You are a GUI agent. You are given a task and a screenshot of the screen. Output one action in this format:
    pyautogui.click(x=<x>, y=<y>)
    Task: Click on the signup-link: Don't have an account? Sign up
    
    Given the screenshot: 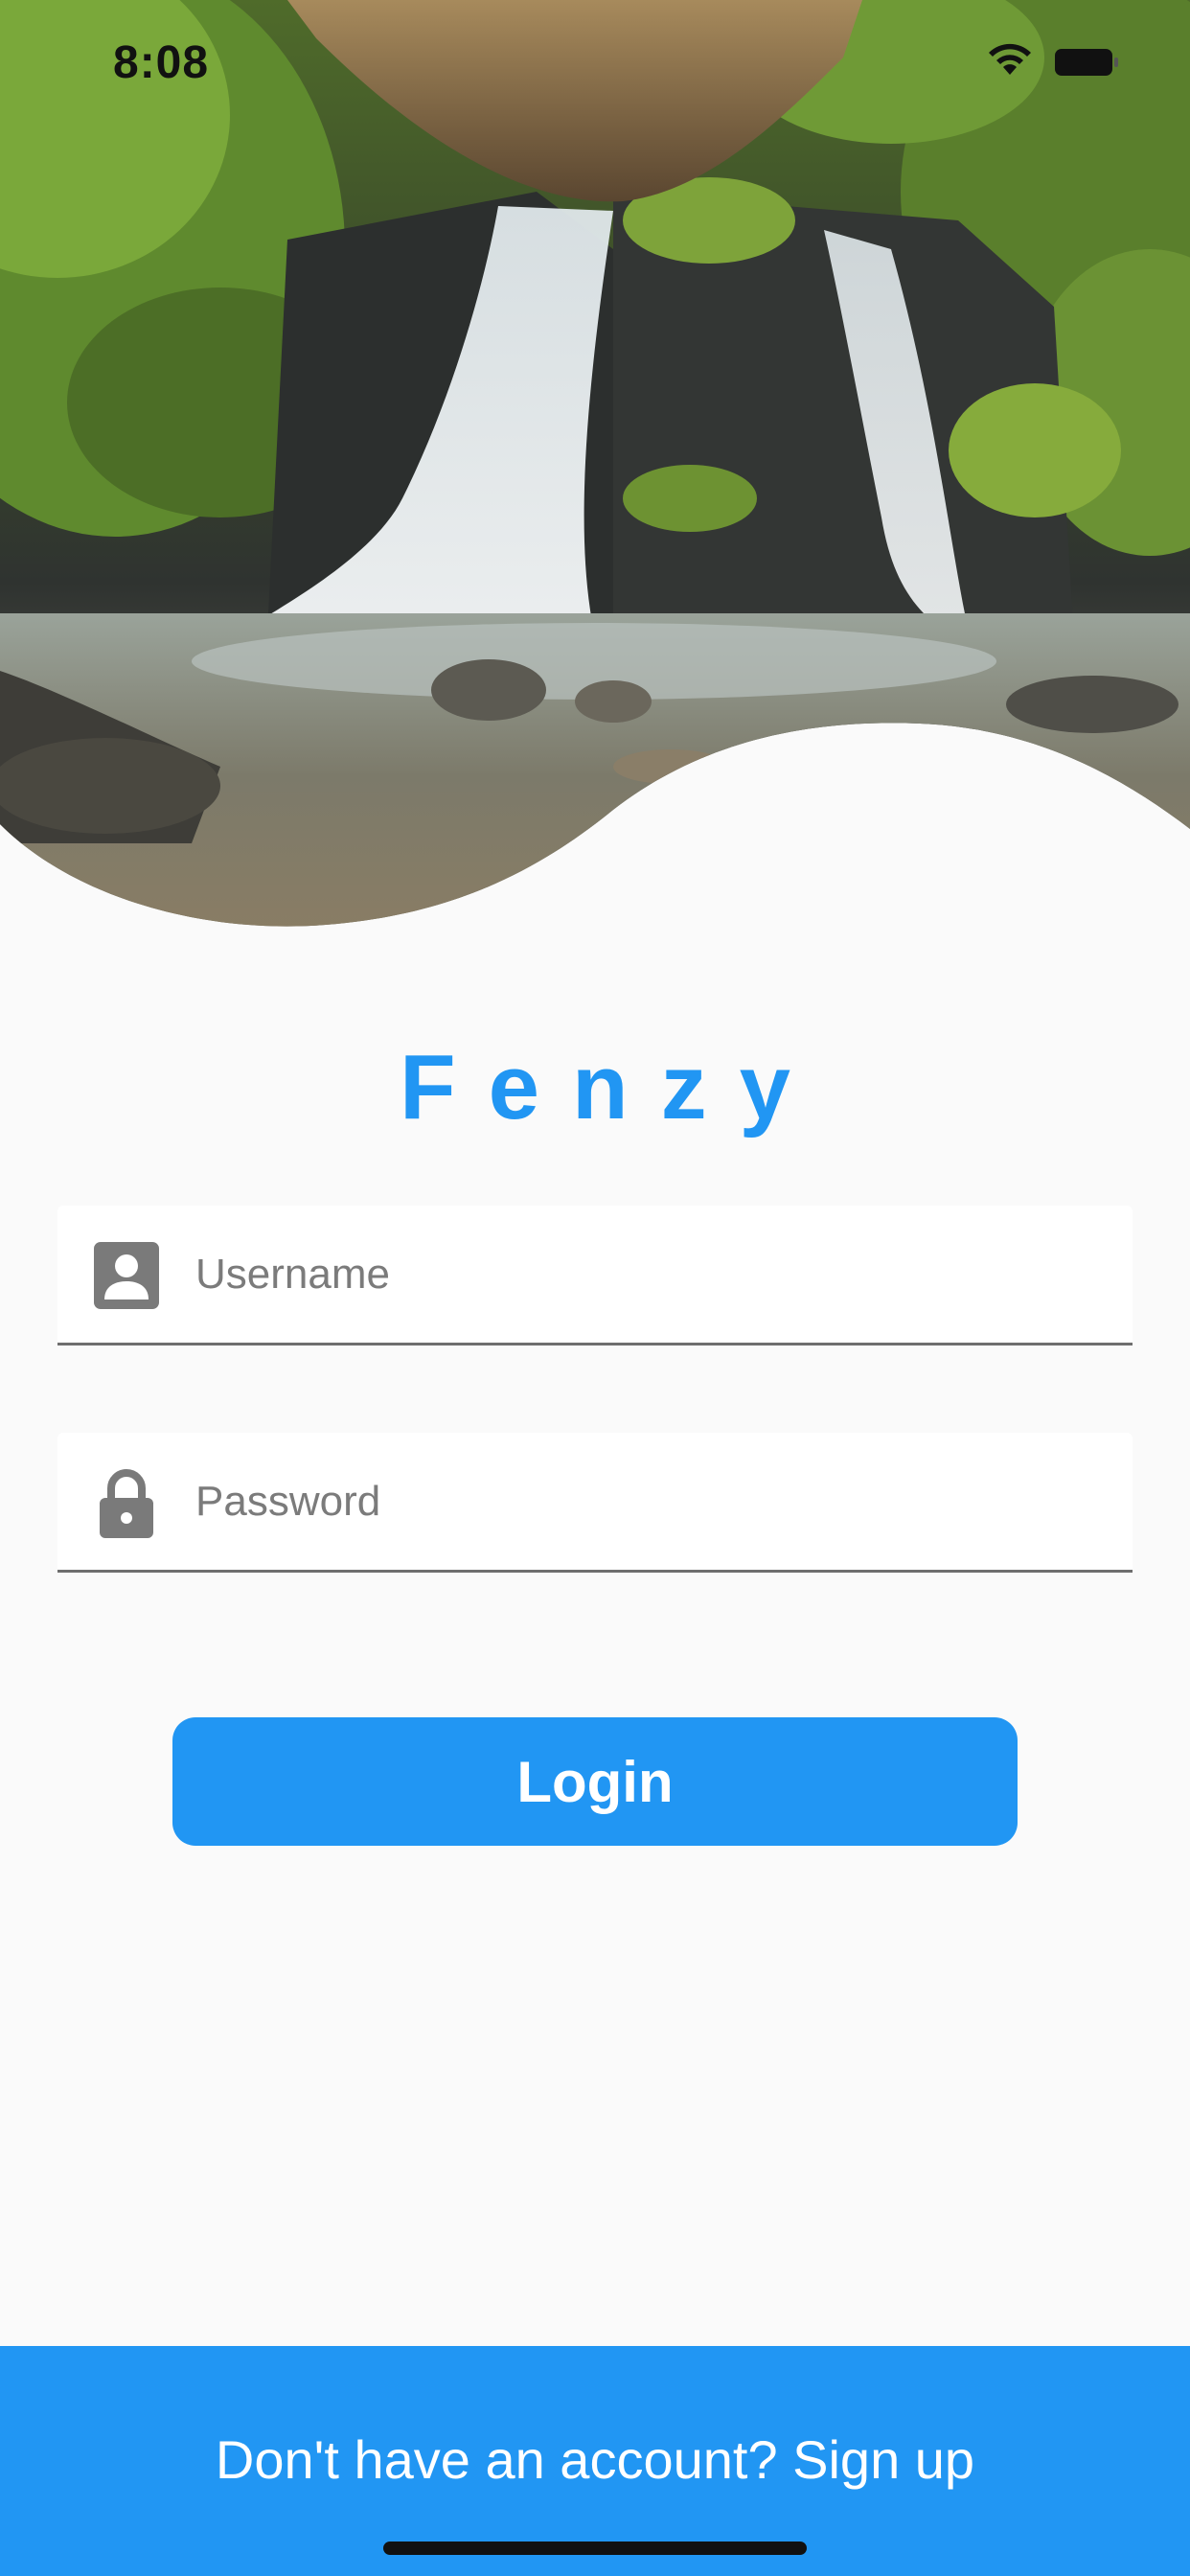 What is the action you would take?
    pyautogui.click(x=595, y=2460)
    